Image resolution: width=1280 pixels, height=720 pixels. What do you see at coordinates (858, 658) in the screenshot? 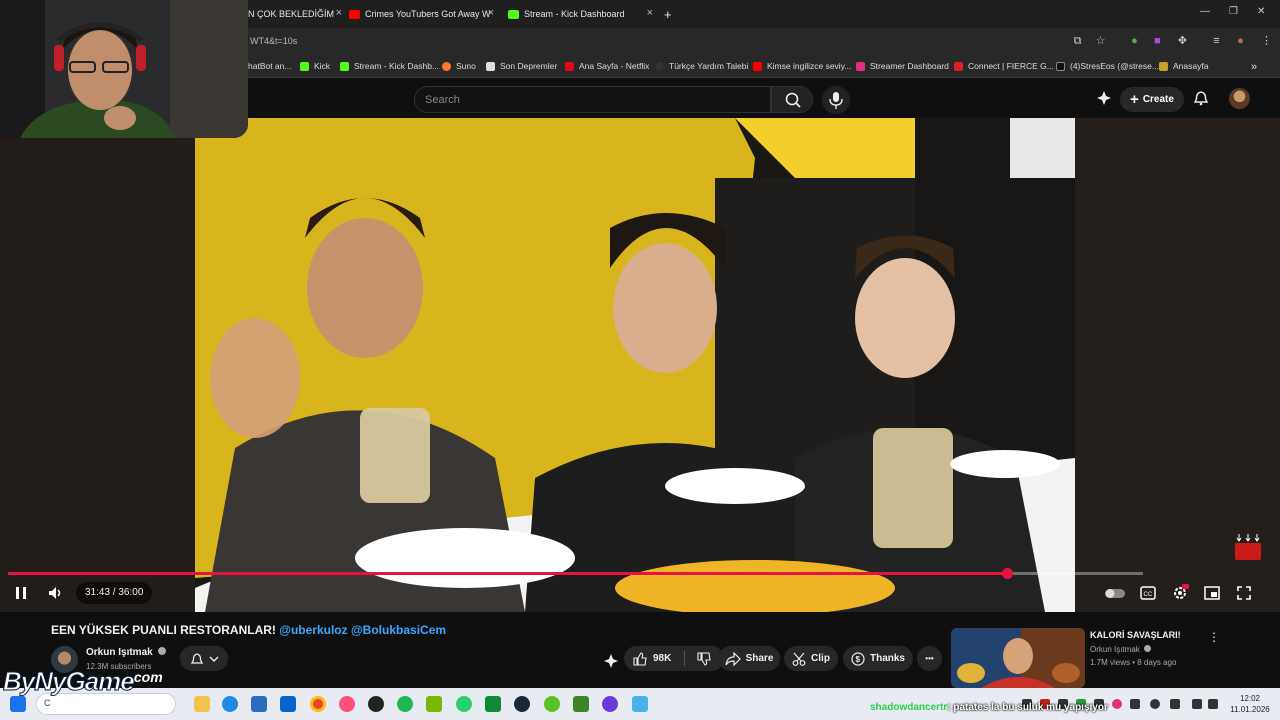
I see `super-thanks-icon: $` at bounding box center [858, 658].